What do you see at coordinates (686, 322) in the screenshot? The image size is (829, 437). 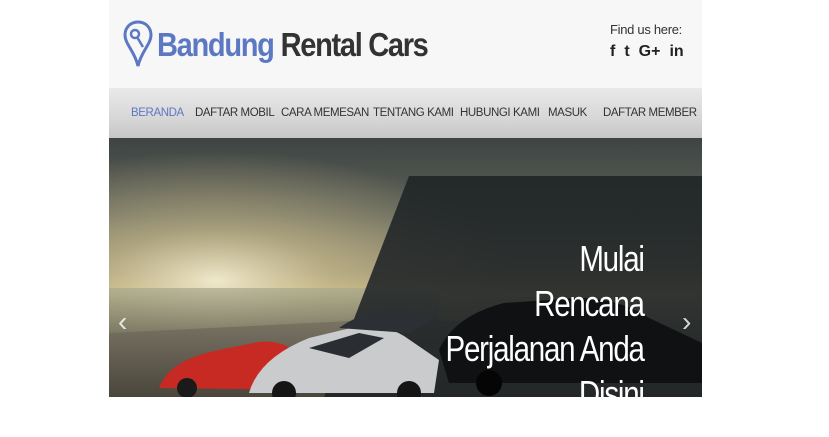 I see `slider-next-arrow: ›` at bounding box center [686, 322].